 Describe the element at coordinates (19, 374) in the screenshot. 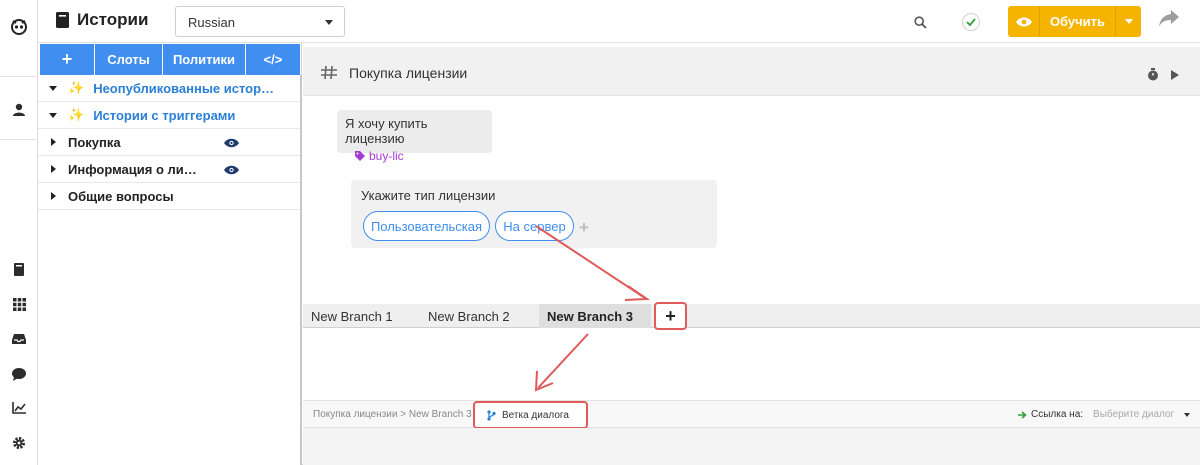

I see `chat-icon` at that location.